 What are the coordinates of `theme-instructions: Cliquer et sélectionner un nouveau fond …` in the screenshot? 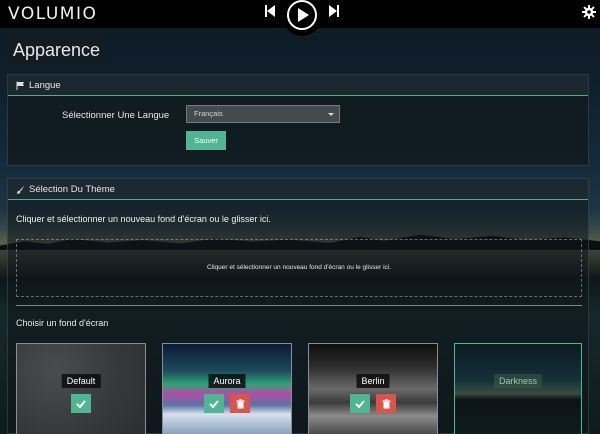 It's located at (143, 219).